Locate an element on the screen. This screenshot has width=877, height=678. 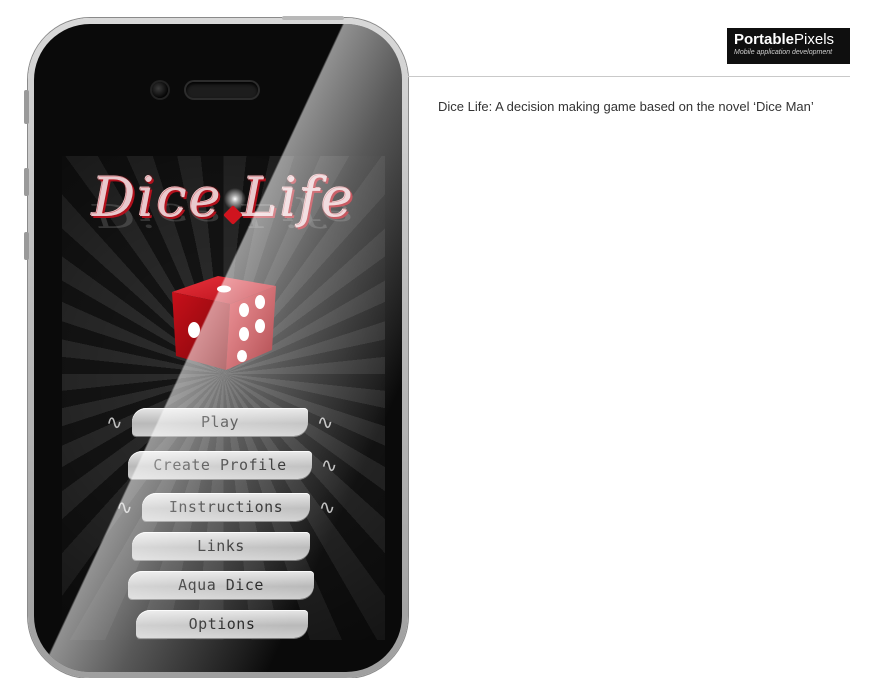
earpiece-speaker is located at coordinates (222, 90).